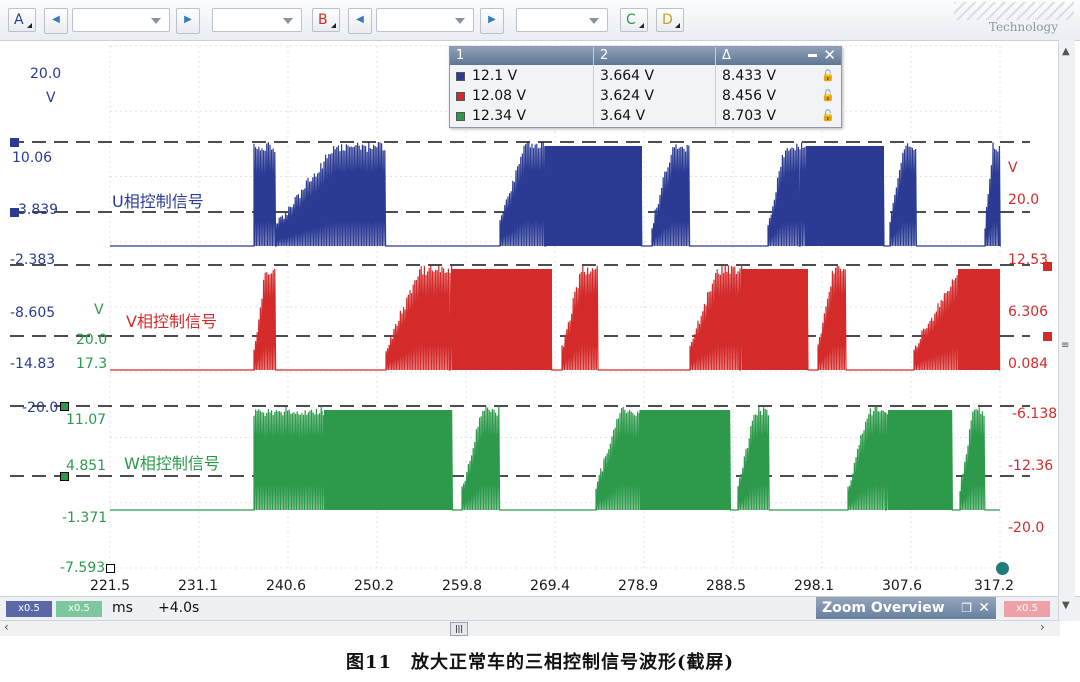 This screenshot has width=1080, height=682. Describe the element at coordinates (326, 20) in the screenshot. I see `channel-b-button: B` at that location.